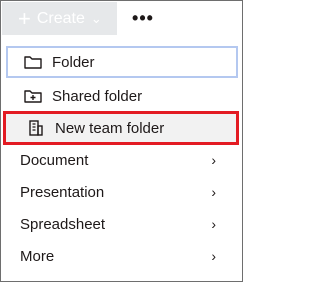  I want to click on more-options-button: •••, so click(143, 18).